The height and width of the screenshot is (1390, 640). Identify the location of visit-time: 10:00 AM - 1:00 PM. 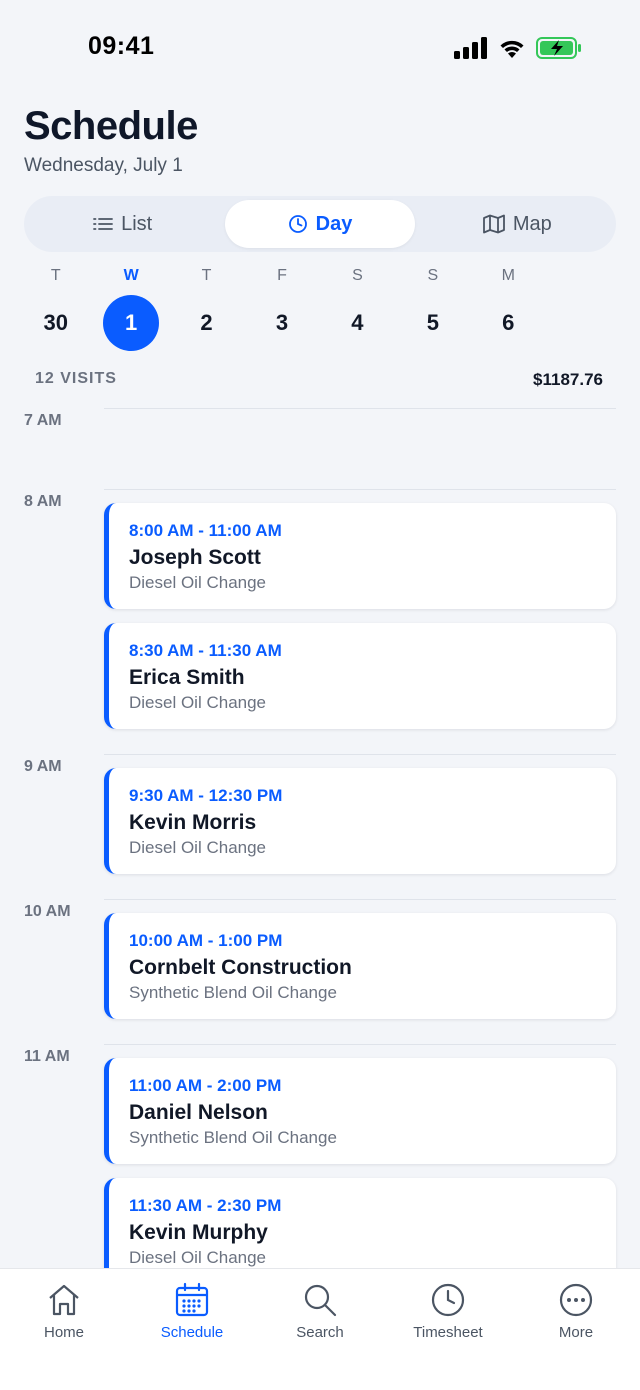
(206, 940).